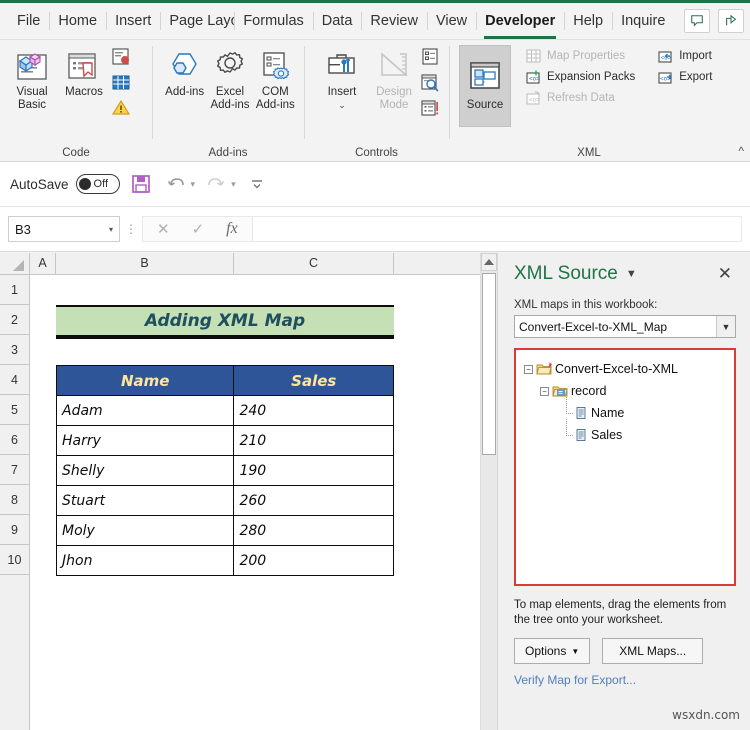 The height and width of the screenshot is (730, 750). Describe the element at coordinates (725, 326) in the screenshot. I see `chevron-down-icon: ▼` at that location.